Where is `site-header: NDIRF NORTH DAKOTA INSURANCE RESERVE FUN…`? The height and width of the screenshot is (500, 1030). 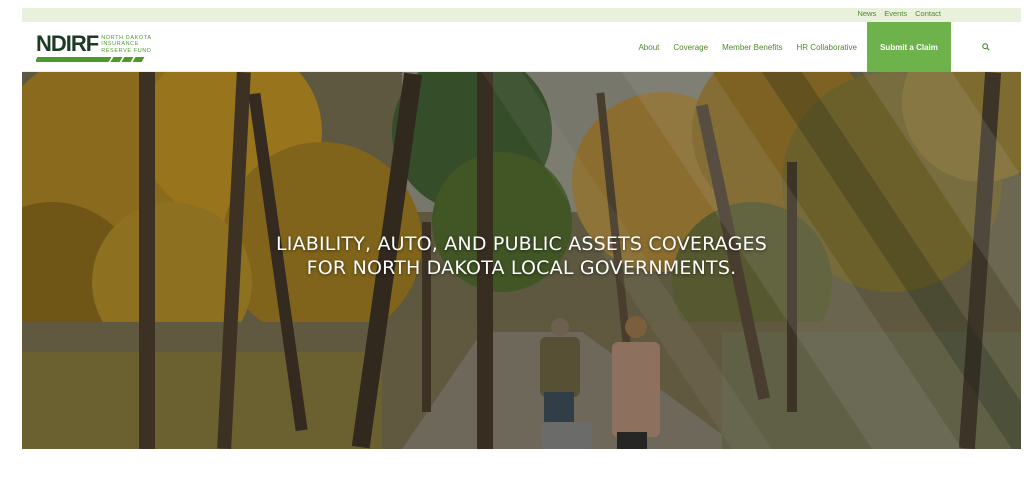
site-header: NDIRF NORTH DAKOTA INSURANCE RESERVE FUN… is located at coordinates (521, 47).